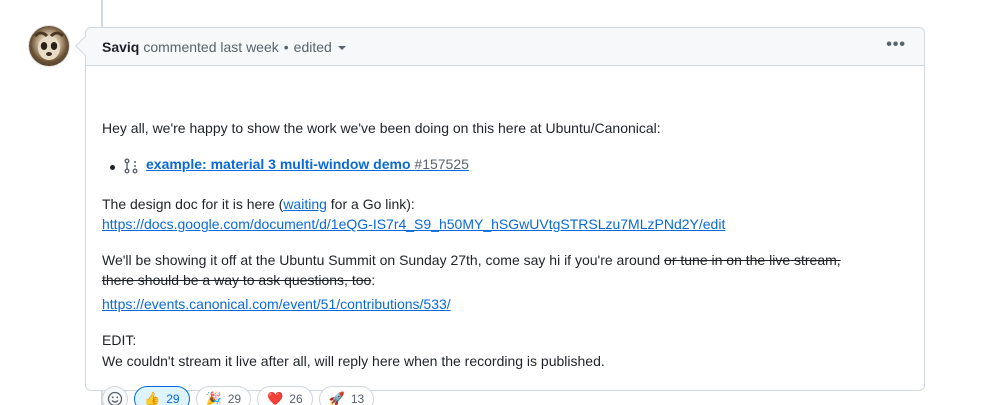 This screenshot has width=987, height=405. I want to click on waiting-link: waiting, so click(305, 204).